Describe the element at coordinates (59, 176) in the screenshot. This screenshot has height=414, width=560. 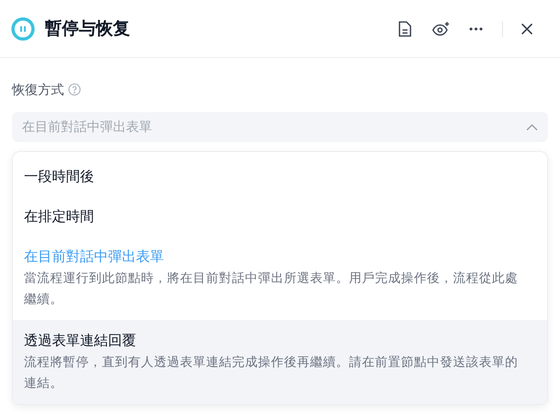
I see `option-title: 一段時間後` at that location.